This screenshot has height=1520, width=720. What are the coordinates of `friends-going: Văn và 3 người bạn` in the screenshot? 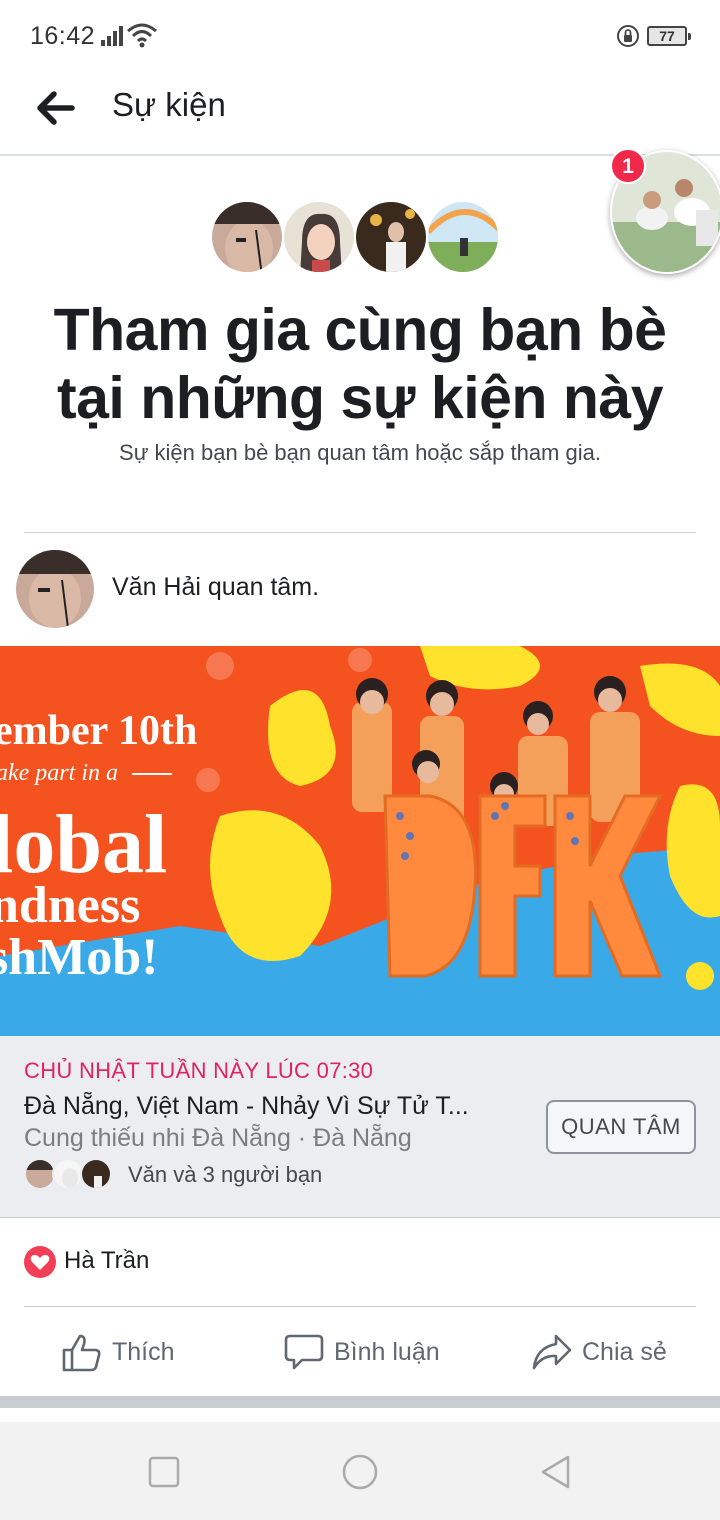 It's located at (324, 1175).